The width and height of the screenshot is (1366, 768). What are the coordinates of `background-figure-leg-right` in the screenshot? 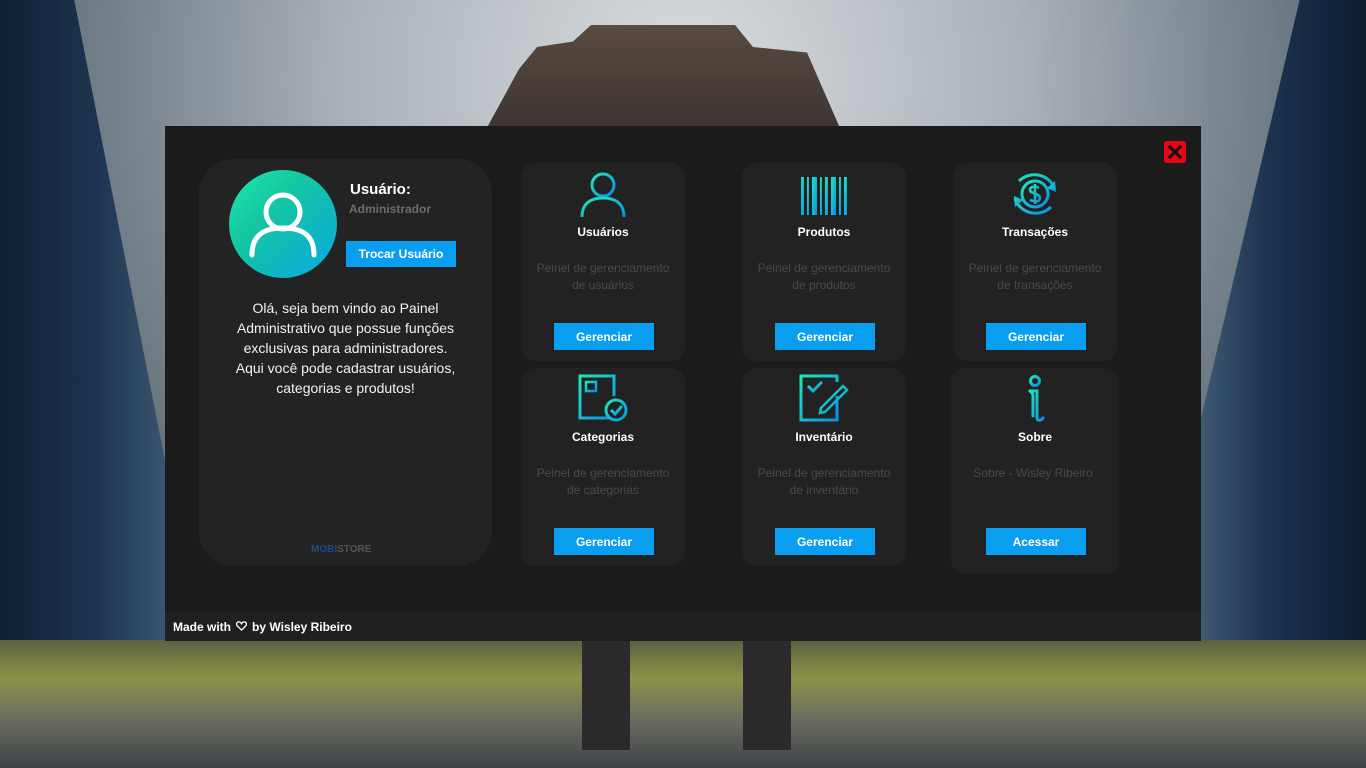 It's located at (767, 695).